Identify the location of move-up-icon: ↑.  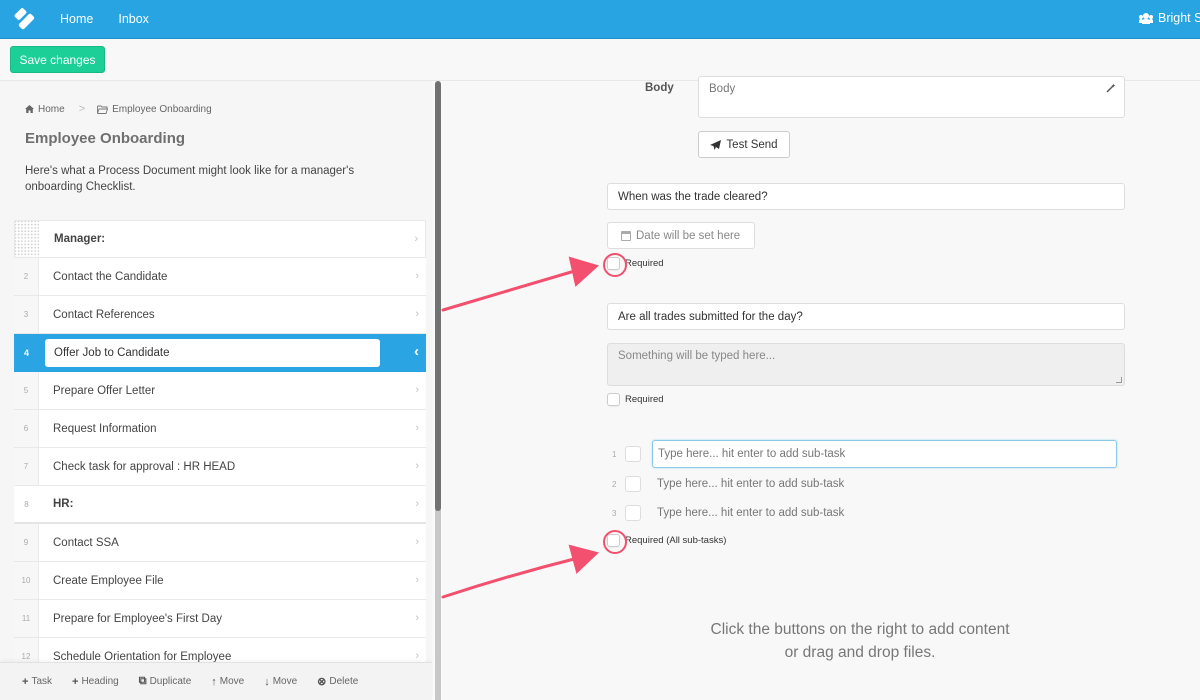
(214, 681).